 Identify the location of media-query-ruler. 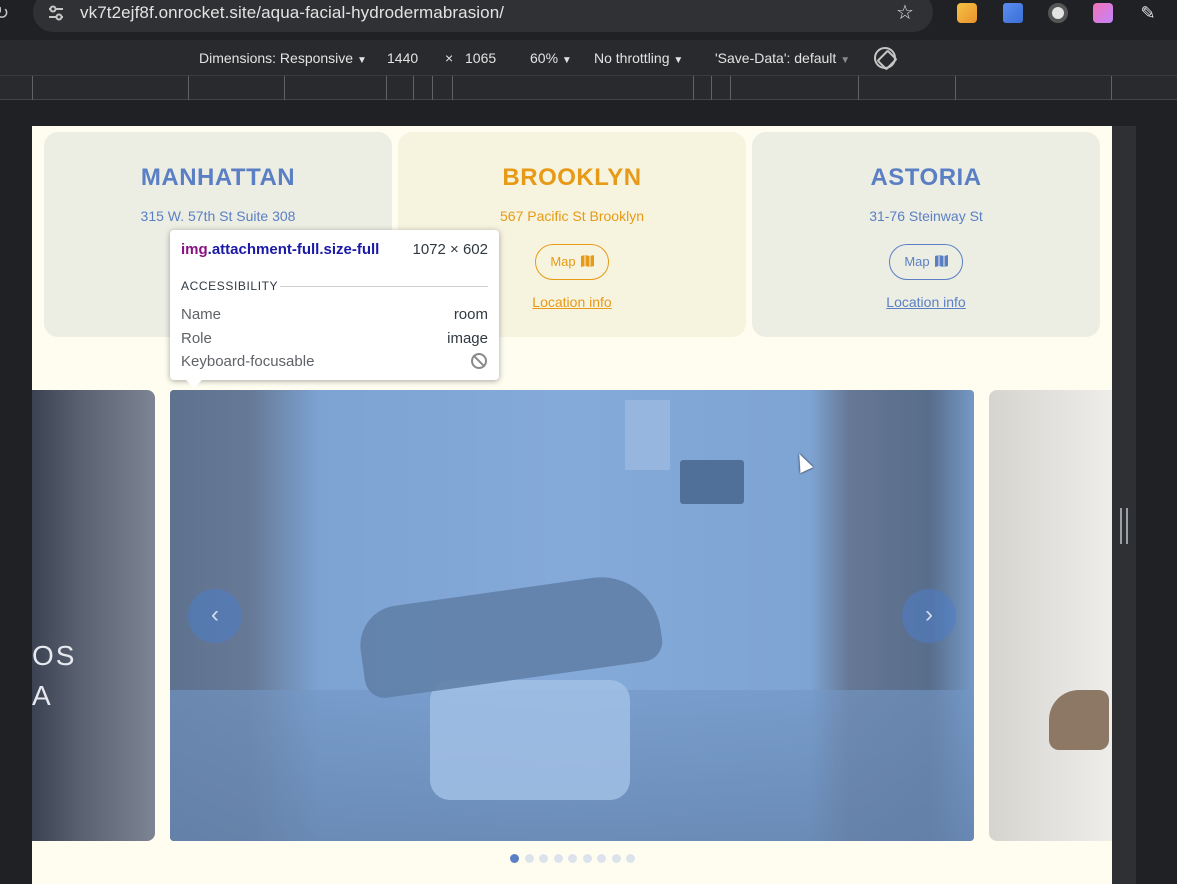
(588, 88).